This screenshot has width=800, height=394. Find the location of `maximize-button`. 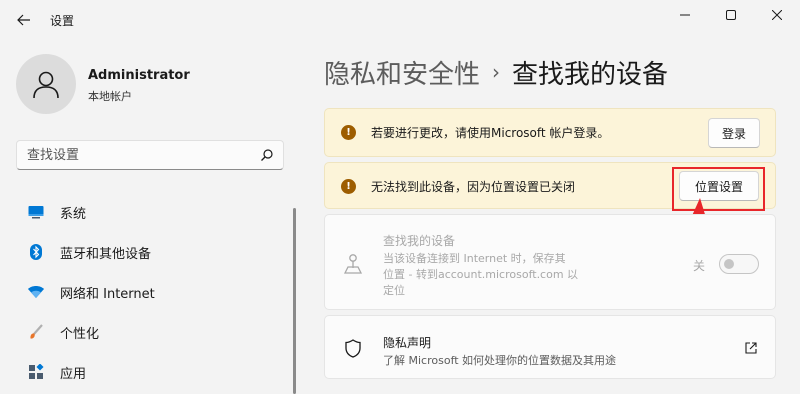

maximize-button is located at coordinates (731, 15).